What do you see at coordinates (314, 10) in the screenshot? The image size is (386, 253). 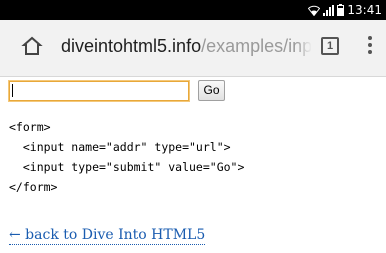 I see `wifi-icon` at bounding box center [314, 10].